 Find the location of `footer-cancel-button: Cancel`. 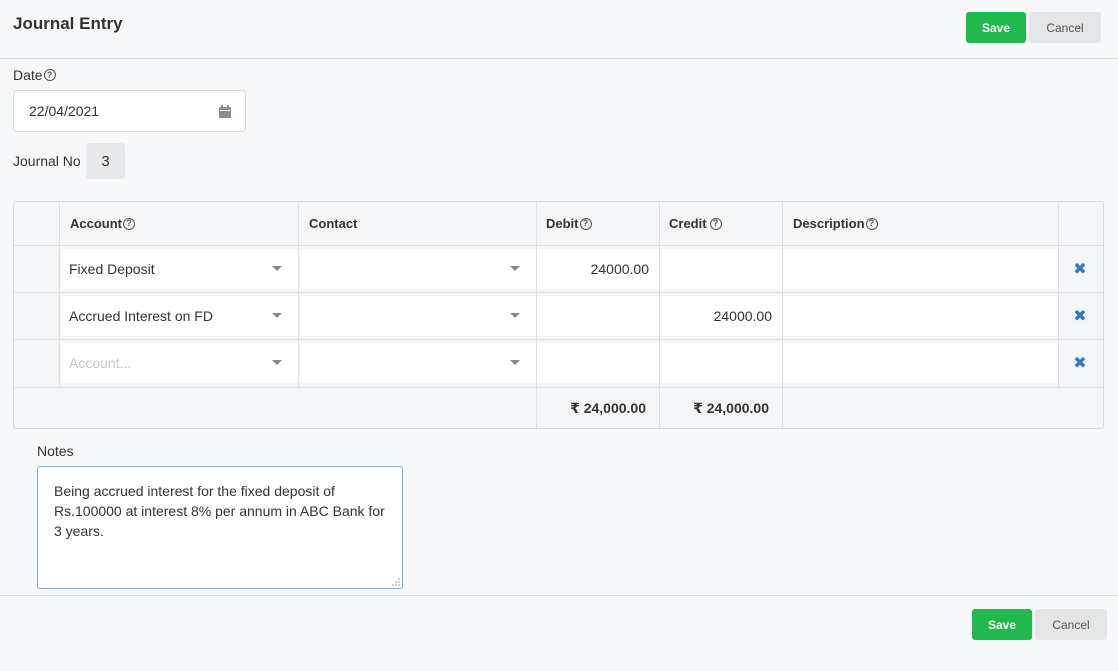

footer-cancel-button: Cancel is located at coordinates (1071, 624).